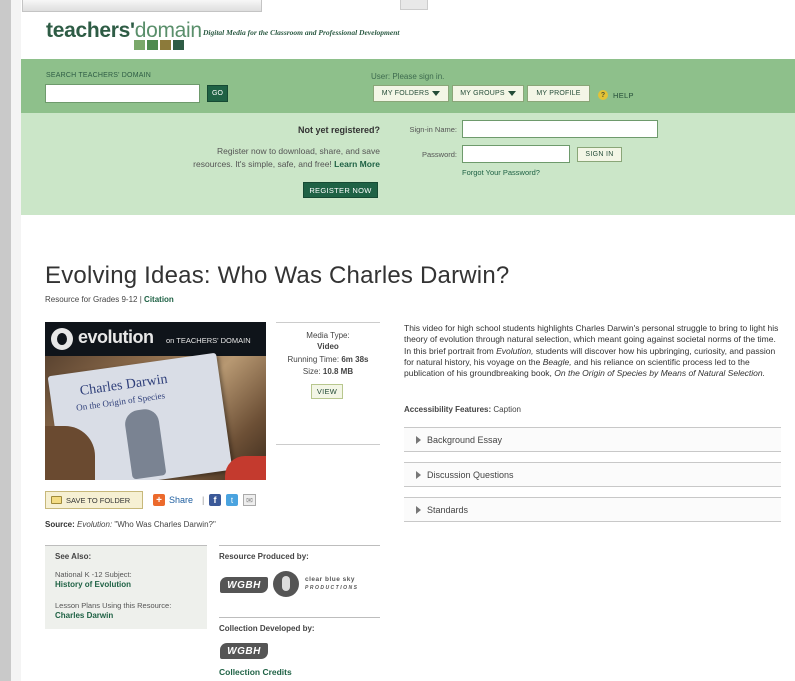 This screenshot has width=795, height=681. What do you see at coordinates (439, 154) in the screenshot?
I see `password-label: Password:` at bounding box center [439, 154].